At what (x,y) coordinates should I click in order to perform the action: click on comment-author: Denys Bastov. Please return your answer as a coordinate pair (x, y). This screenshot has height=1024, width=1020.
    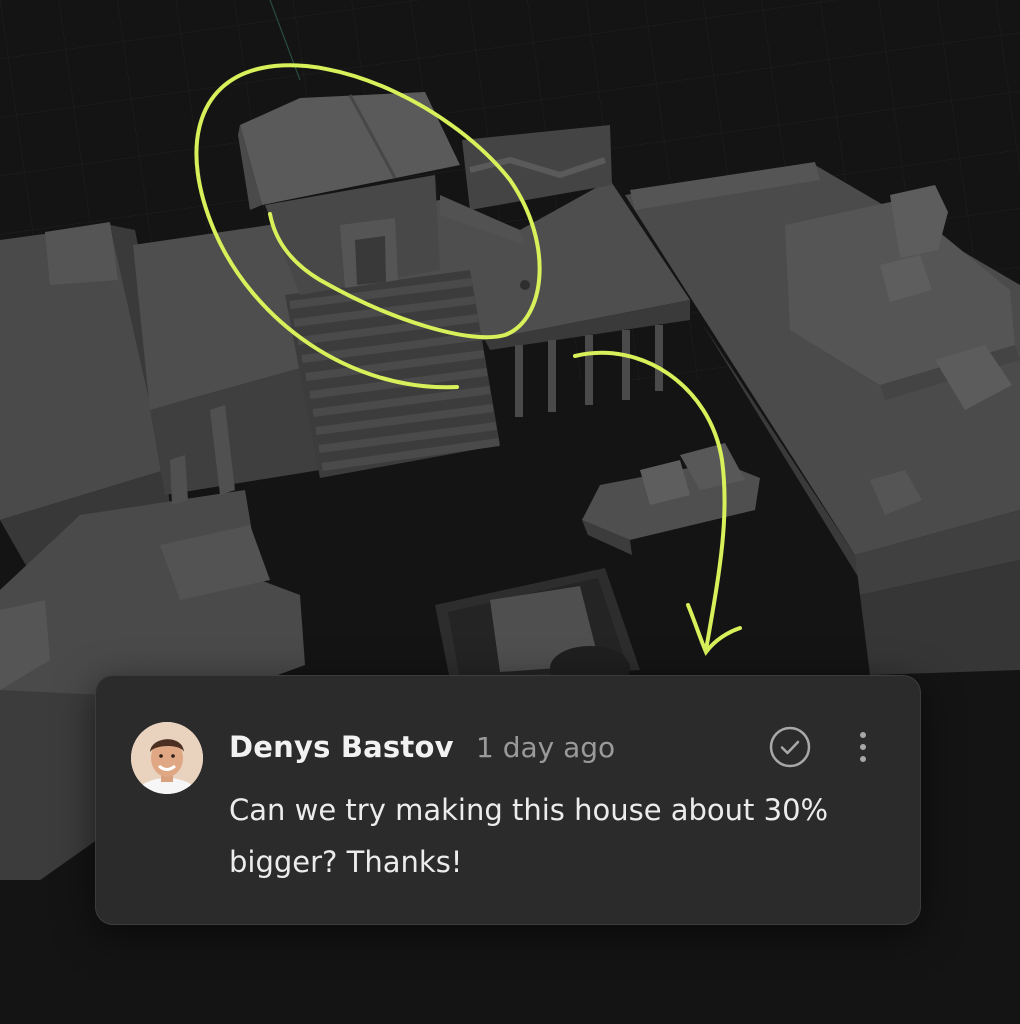
    Looking at the image, I should click on (341, 747).